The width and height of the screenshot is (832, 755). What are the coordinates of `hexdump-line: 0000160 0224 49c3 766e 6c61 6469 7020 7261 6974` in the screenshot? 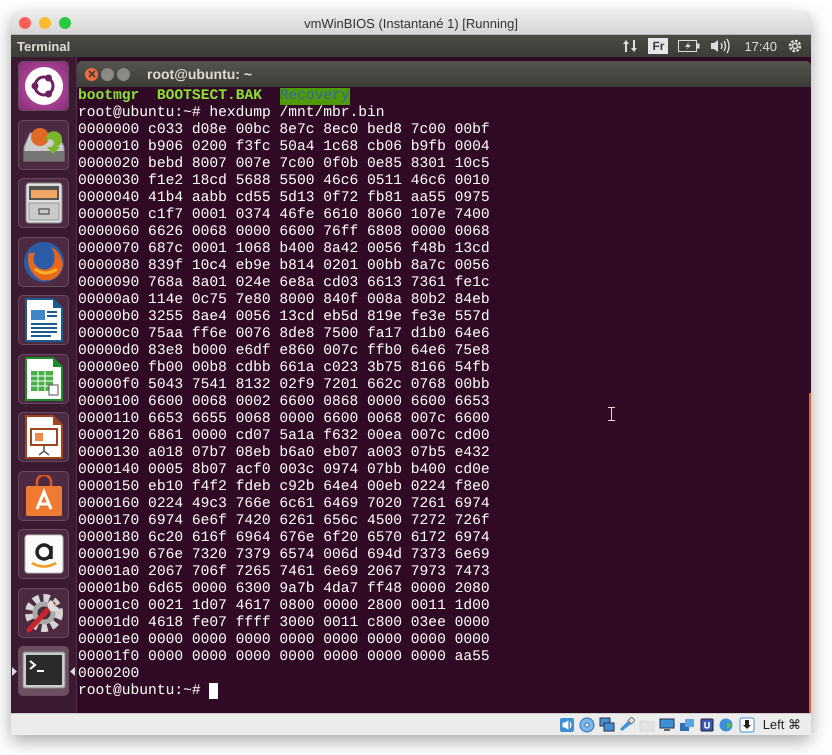 It's located at (284, 504).